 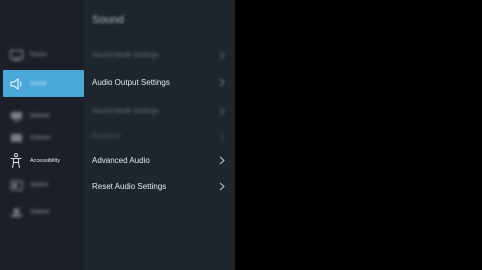 What do you see at coordinates (40, 116) in the screenshot?
I see `sidebar-item-label: Network` at bounding box center [40, 116].